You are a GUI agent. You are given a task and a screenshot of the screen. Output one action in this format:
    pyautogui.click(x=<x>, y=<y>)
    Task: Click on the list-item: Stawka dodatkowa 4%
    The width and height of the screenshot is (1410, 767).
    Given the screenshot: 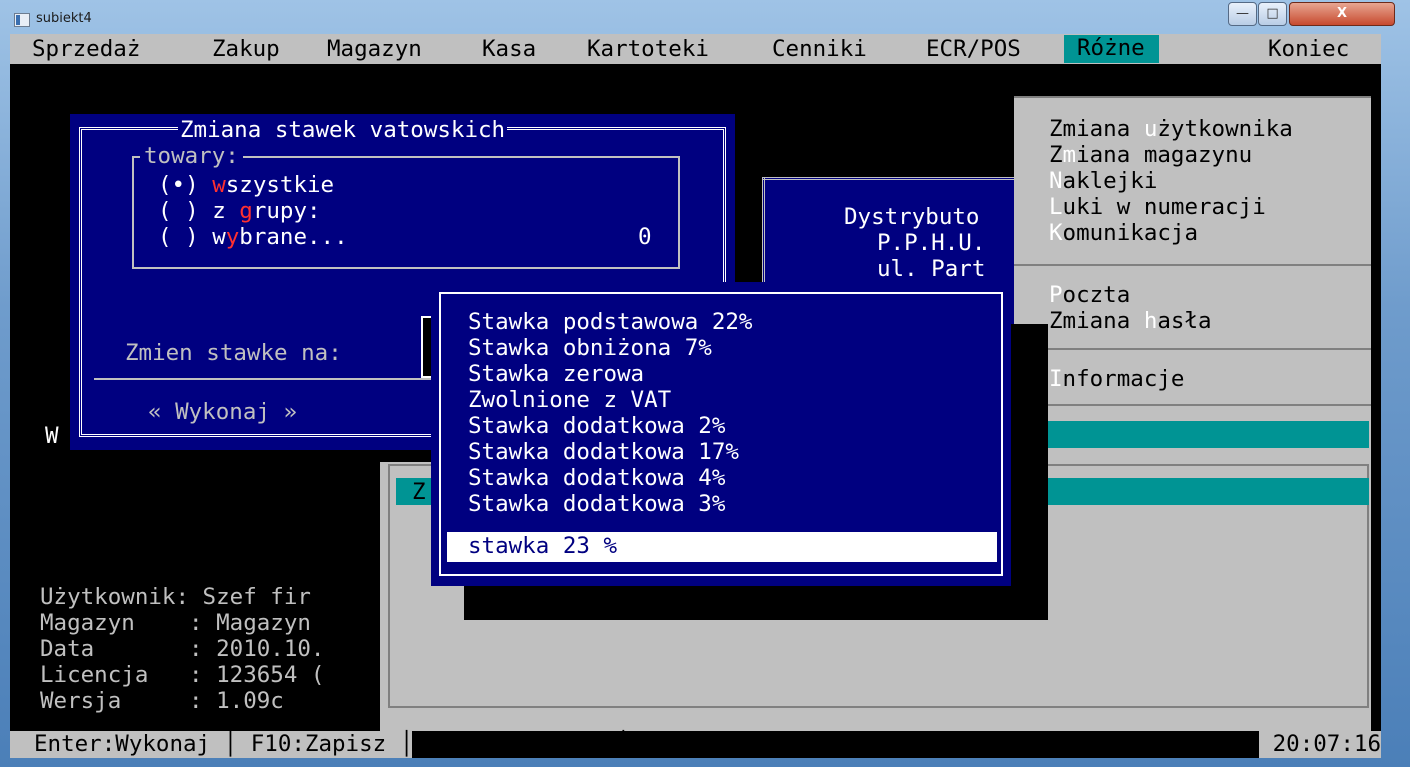 What is the action you would take?
    pyautogui.click(x=596, y=478)
    